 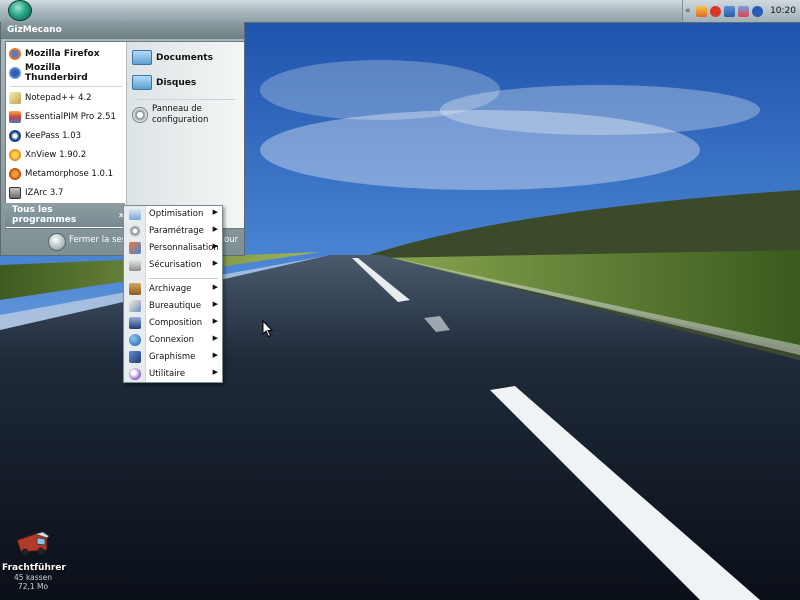 I want to click on submenu-separator, so click(x=183, y=278).